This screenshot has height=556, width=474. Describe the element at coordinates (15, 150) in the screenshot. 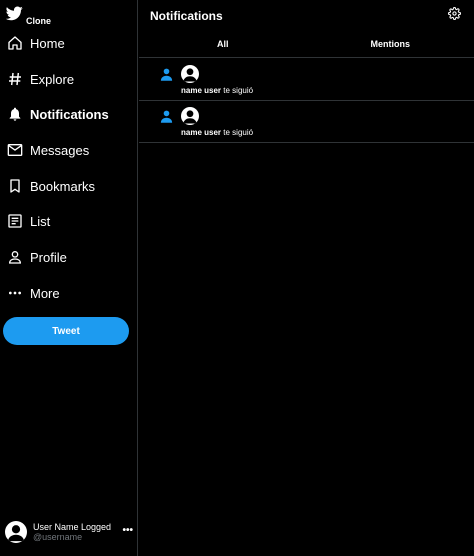

I see `mail-icon` at that location.